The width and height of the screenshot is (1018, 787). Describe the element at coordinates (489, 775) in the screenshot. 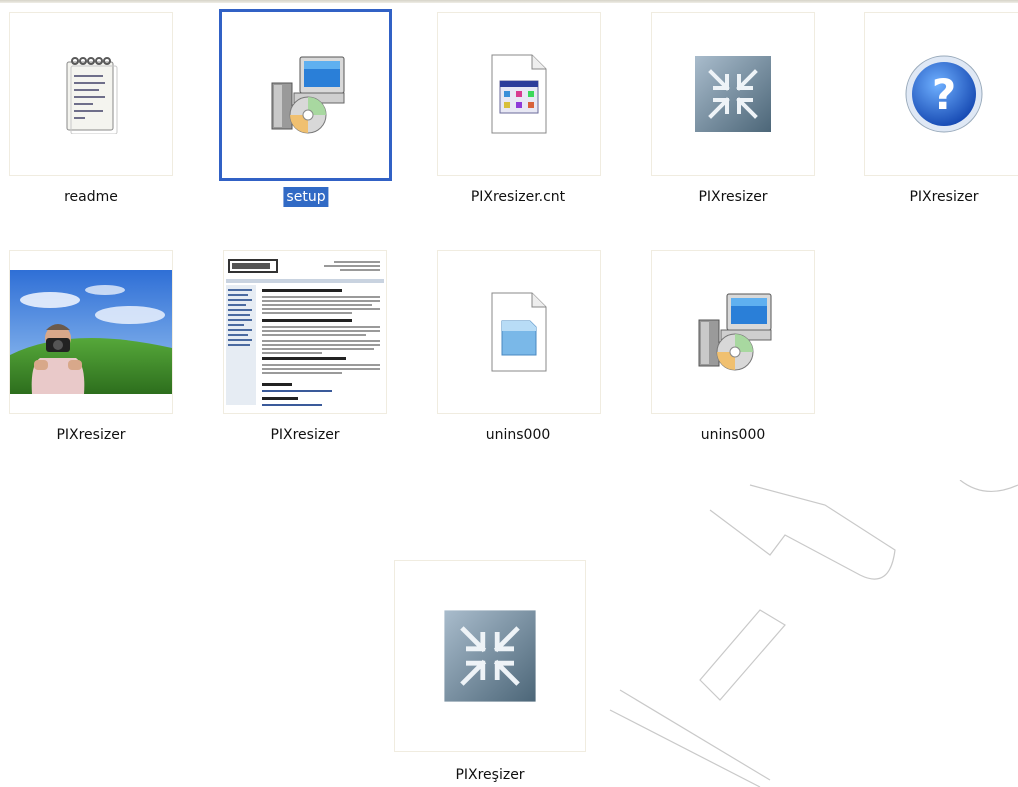

I see `file-label: PIXreşizer` at that location.